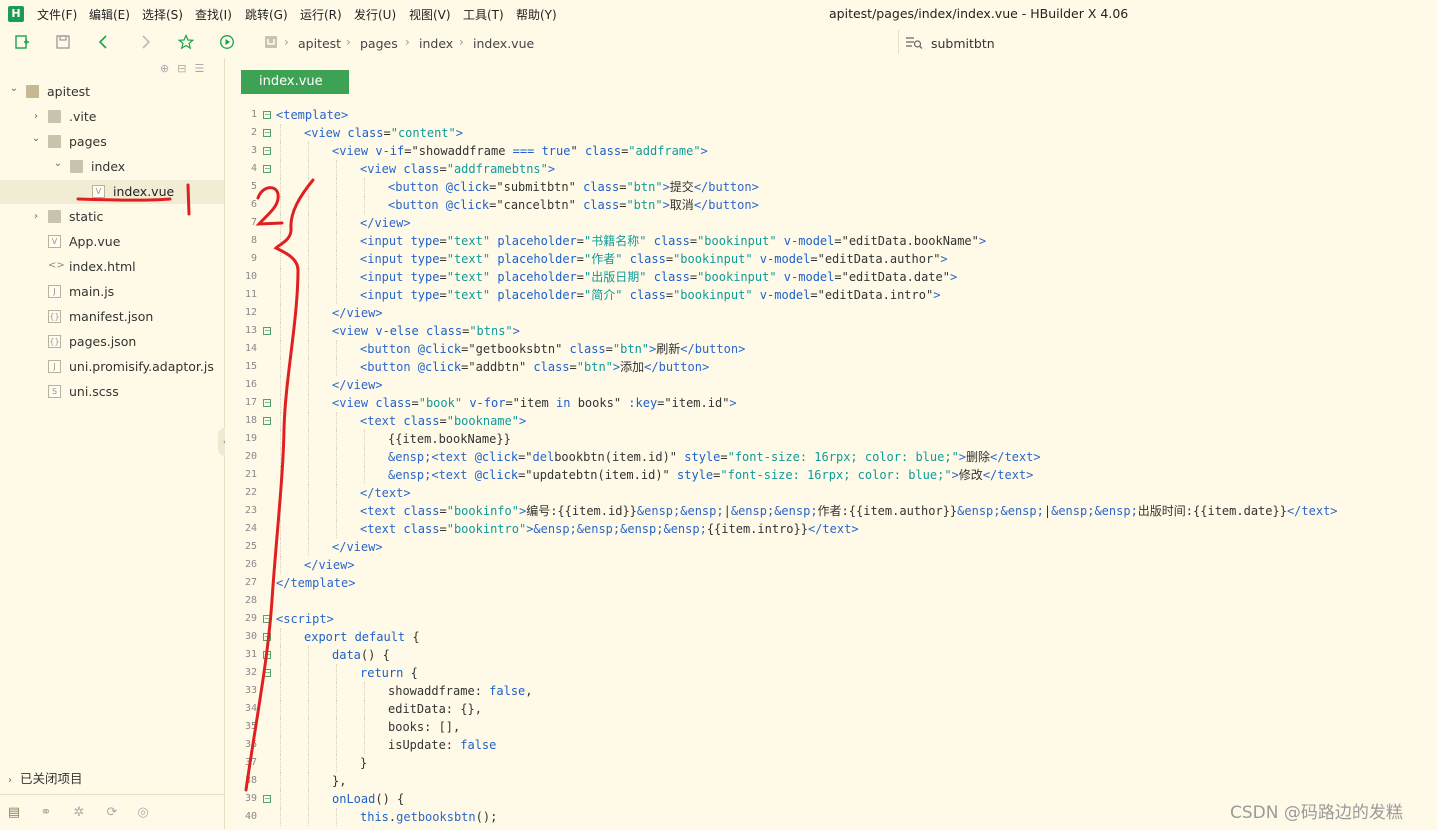 This screenshot has width=1437, height=830. Describe the element at coordinates (112, 167) in the screenshot. I see `tree-item-index: ⌄ index` at that location.